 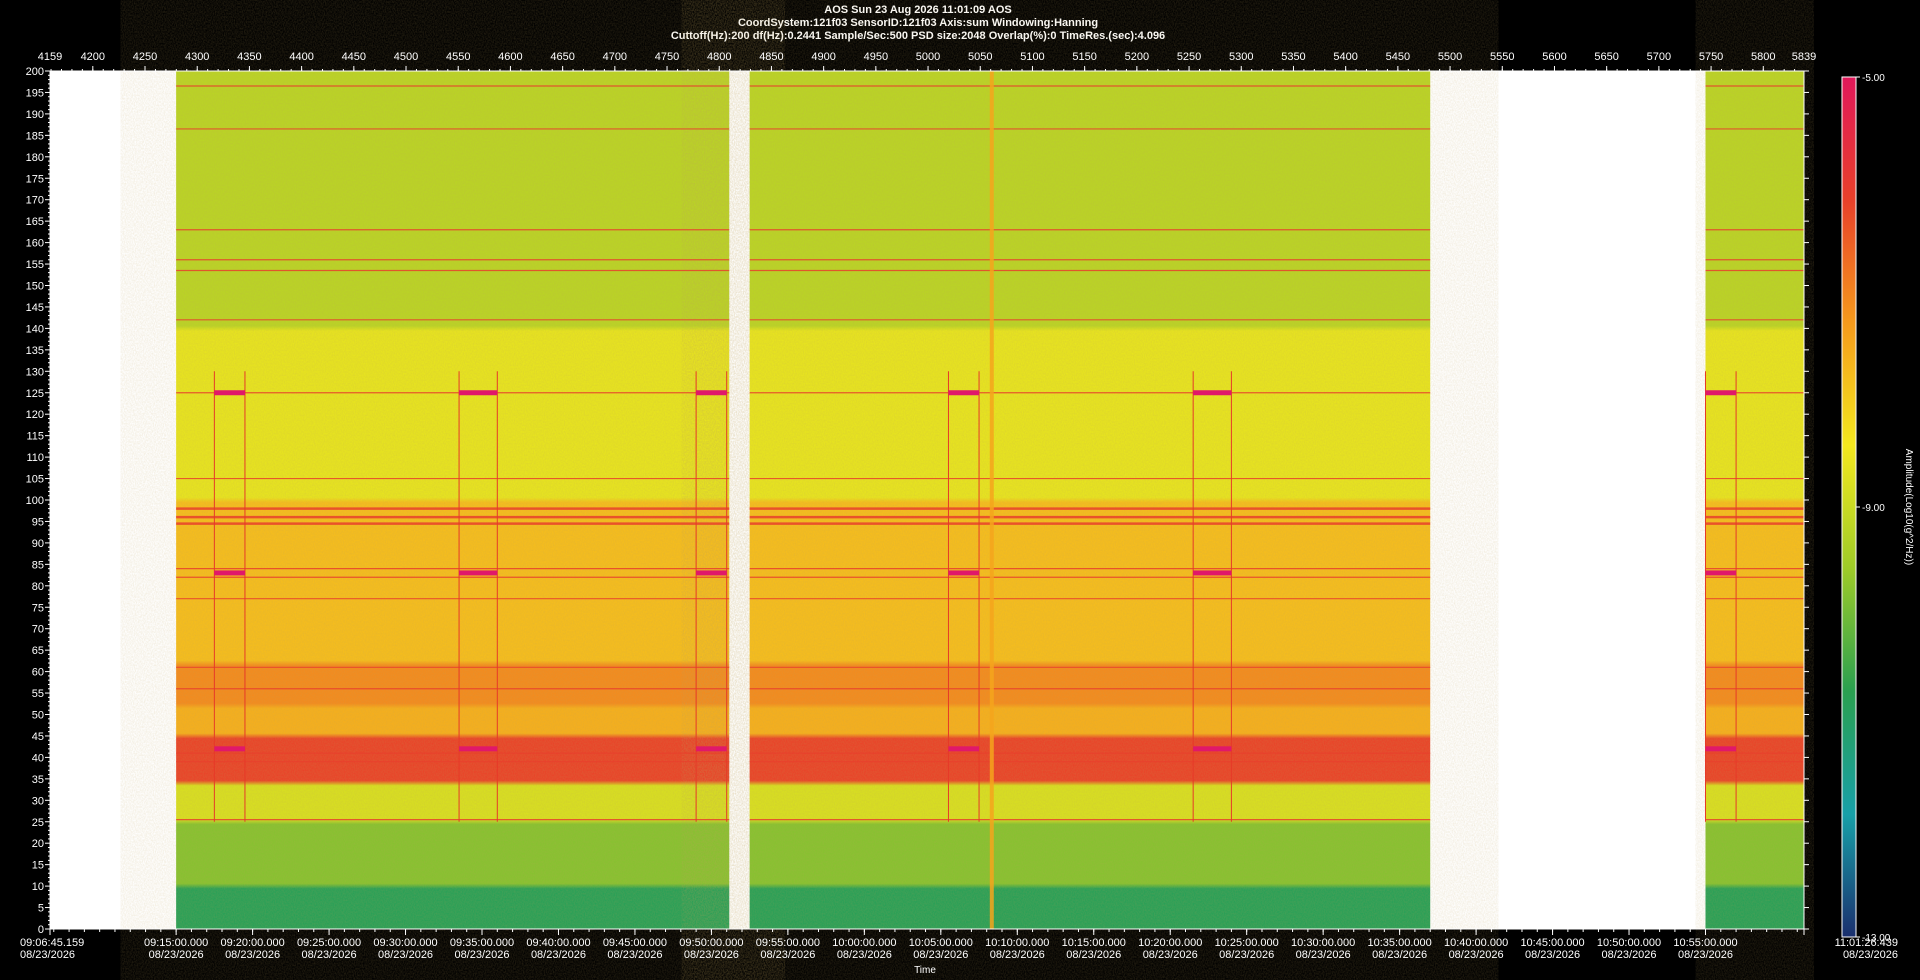 I want to click on top-axis-label: 5350, so click(x=1293, y=57).